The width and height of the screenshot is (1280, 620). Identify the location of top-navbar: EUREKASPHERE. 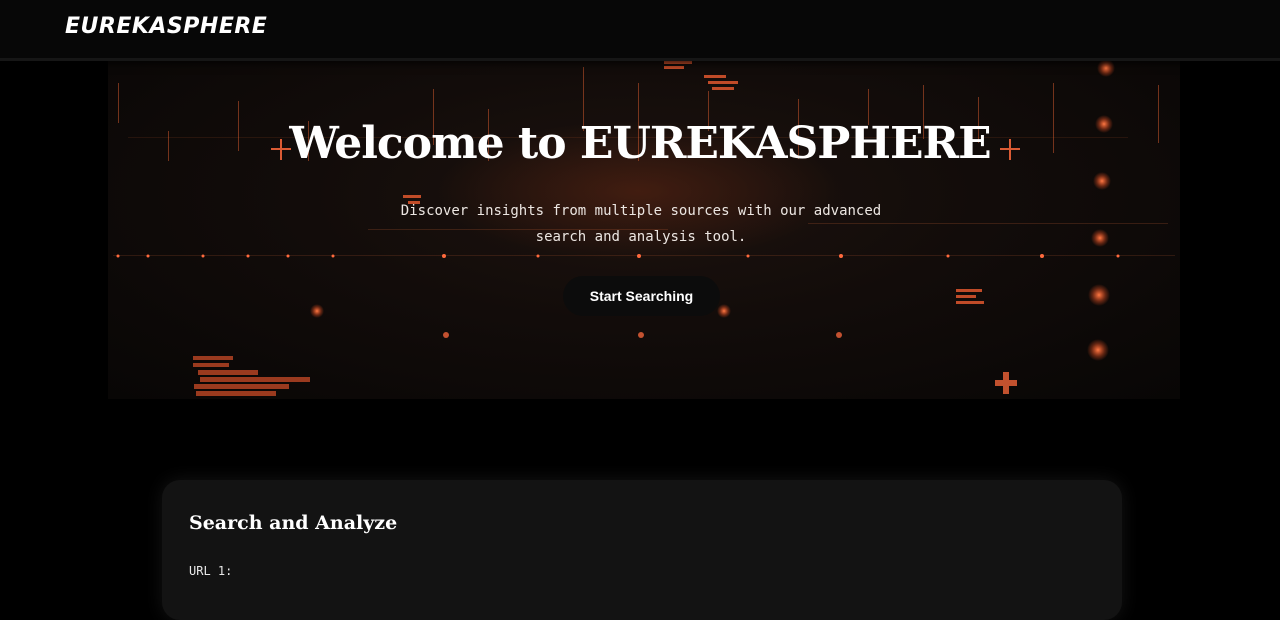
(640, 30).